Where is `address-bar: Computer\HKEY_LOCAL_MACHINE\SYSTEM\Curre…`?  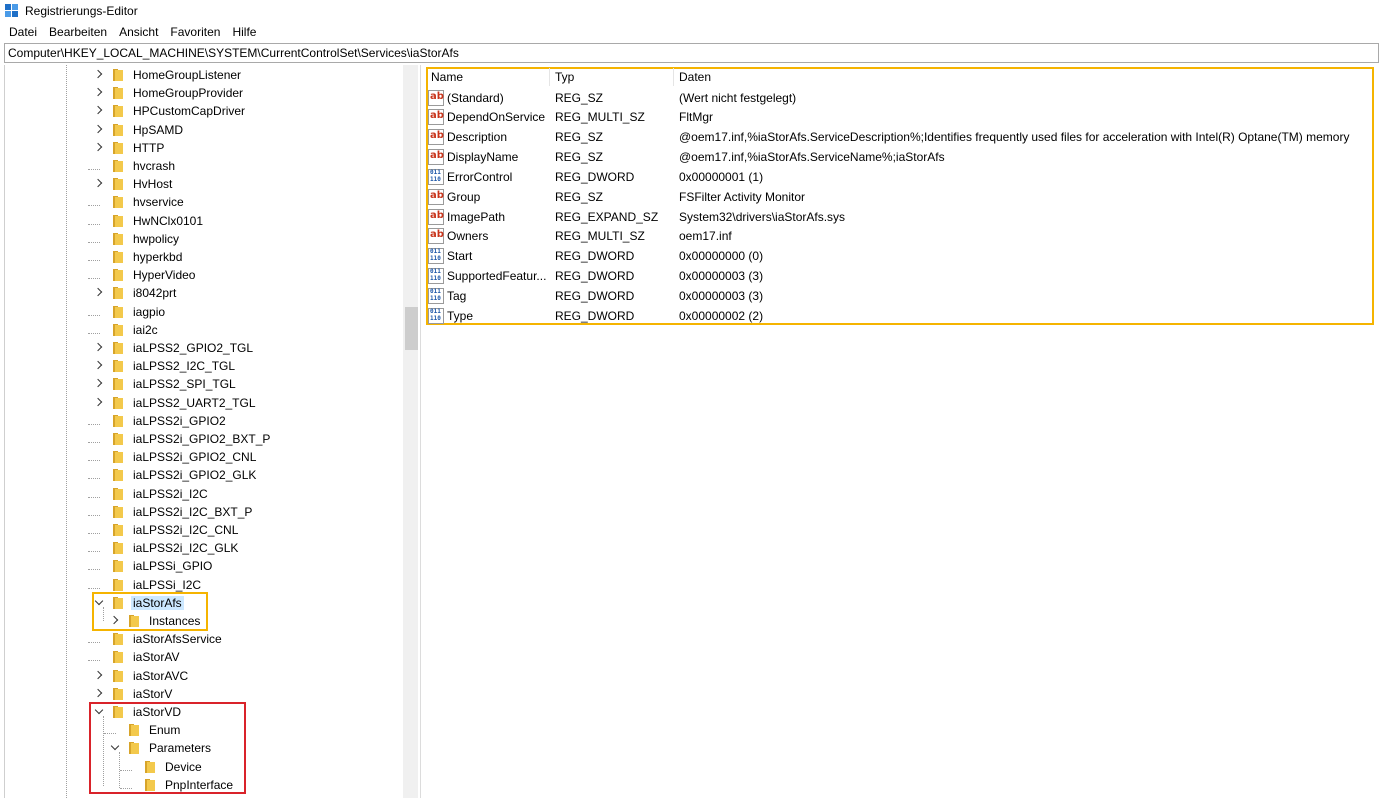
address-bar: Computer\HKEY_LOCAL_MACHINE\SYSTEM\Curre… is located at coordinates (691, 53).